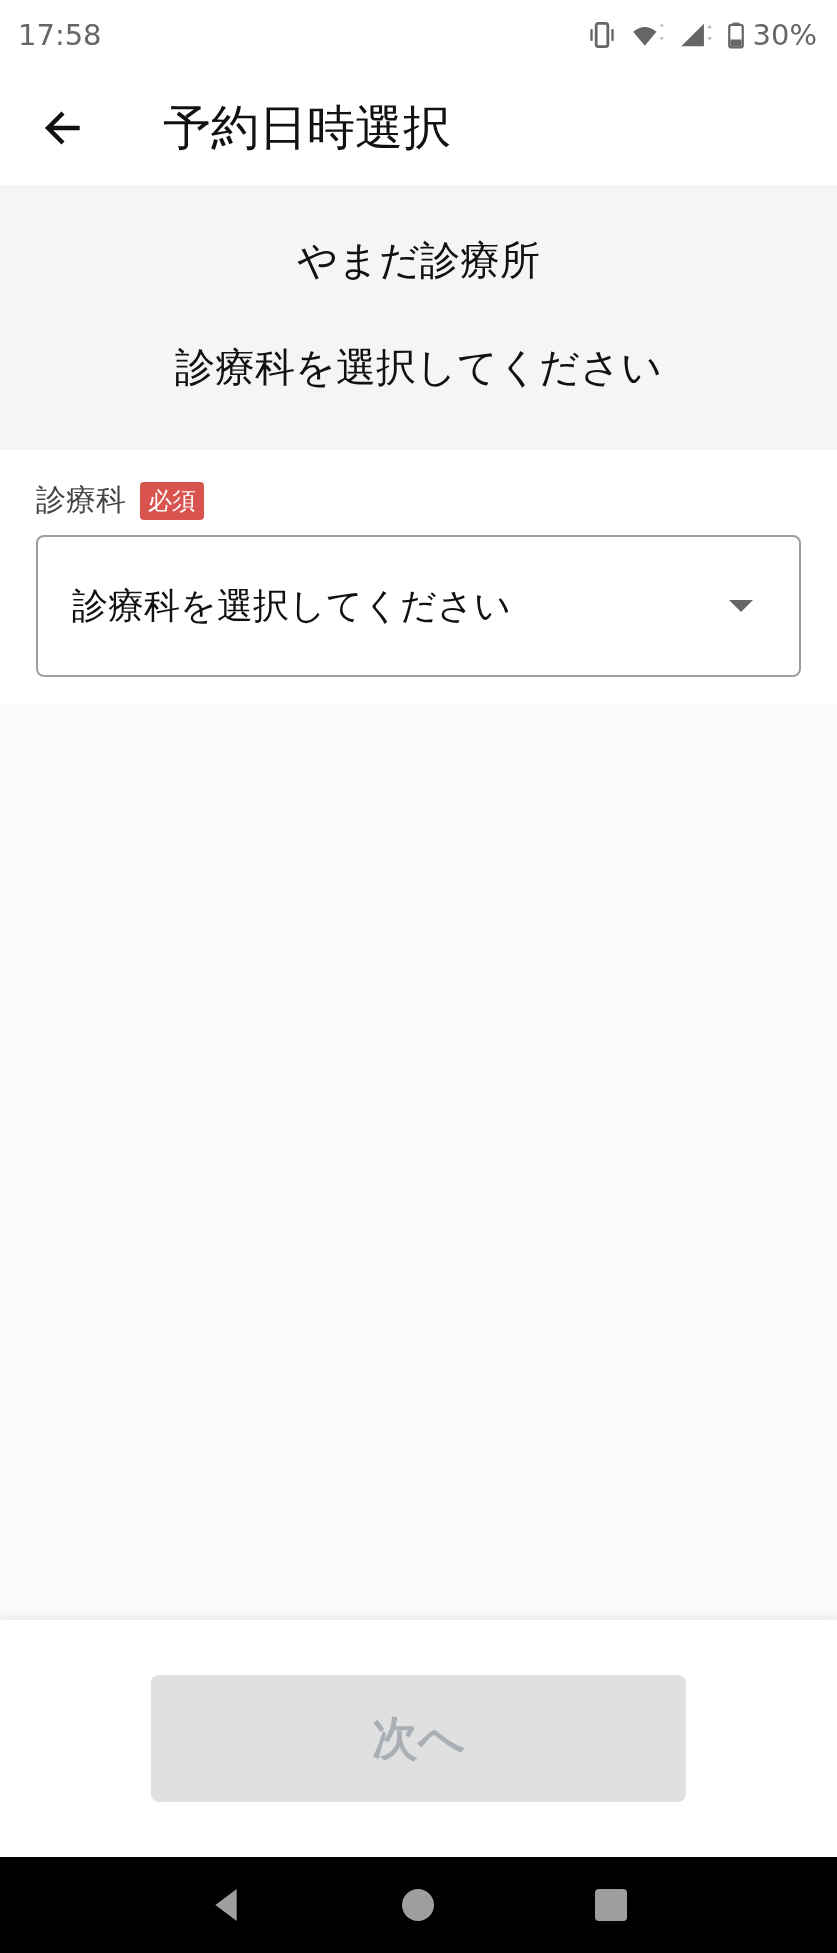  I want to click on required-badge: 必須, so click(172, 500).